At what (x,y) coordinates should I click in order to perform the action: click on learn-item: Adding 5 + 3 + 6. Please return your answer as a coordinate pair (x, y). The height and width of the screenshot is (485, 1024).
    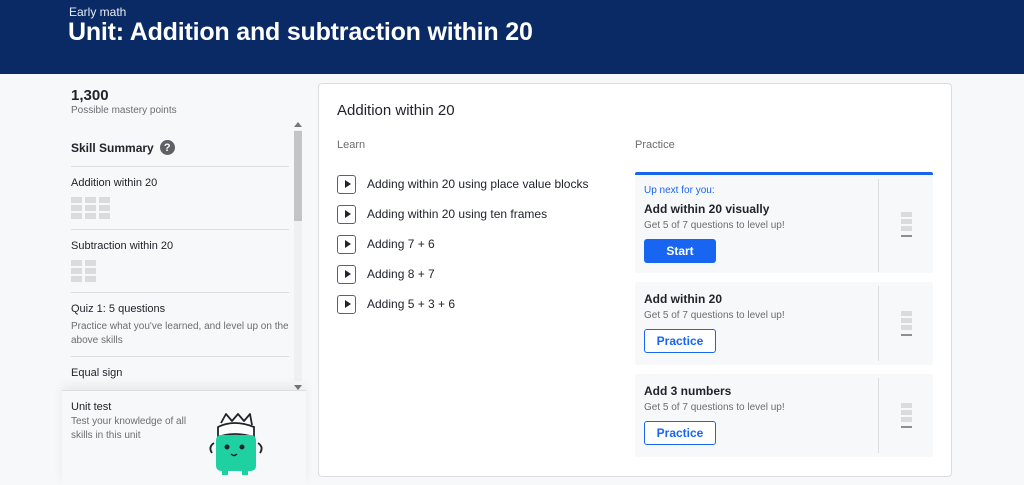
    Looking at the image, I should click on (477, 304).